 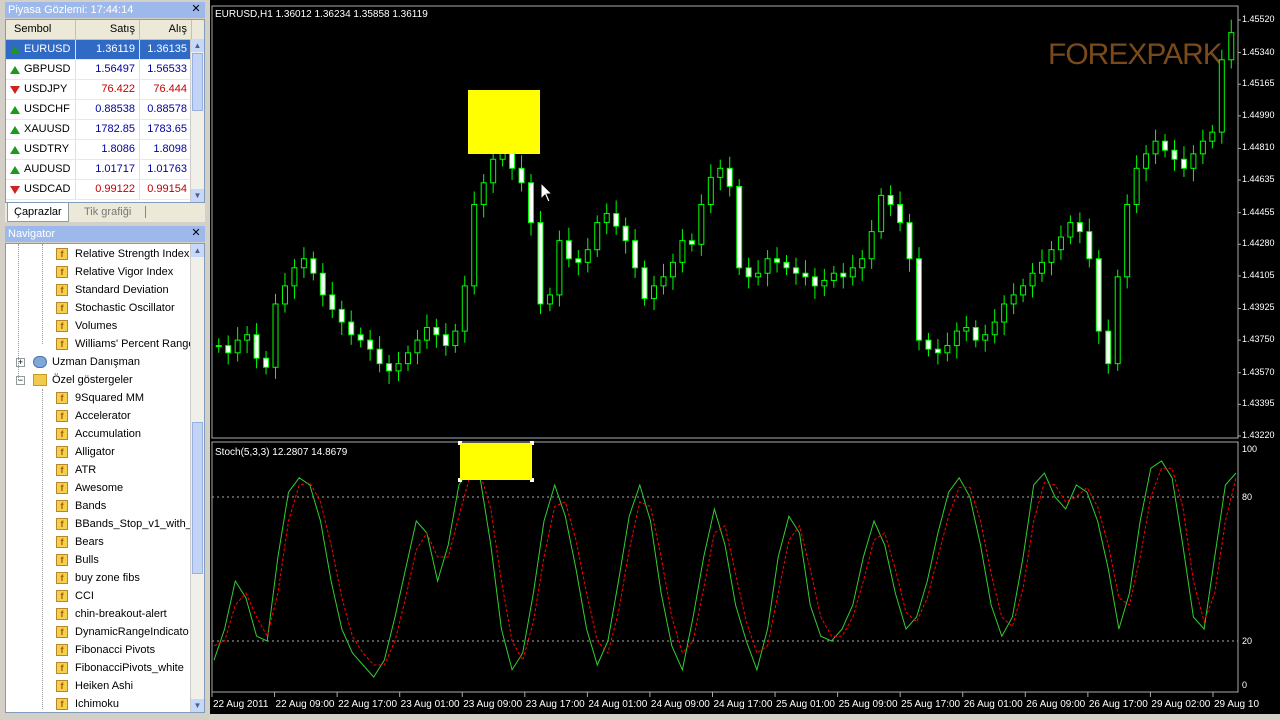 What do you see at coordinates (166, 169) in the screenshot?
I see `buy-price: 1.01763` at bounding box center [166, 169].